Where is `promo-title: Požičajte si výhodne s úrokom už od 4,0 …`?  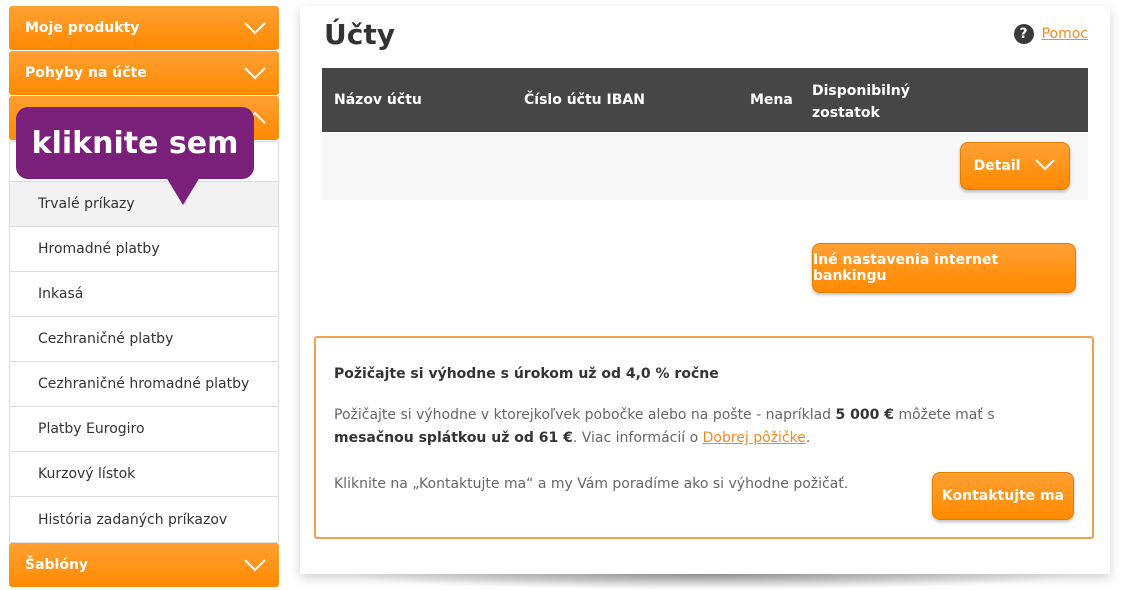
promo-title: Požičajte si výhodne s úrokom už od 4,0 … is located at coordinates (526, 374).